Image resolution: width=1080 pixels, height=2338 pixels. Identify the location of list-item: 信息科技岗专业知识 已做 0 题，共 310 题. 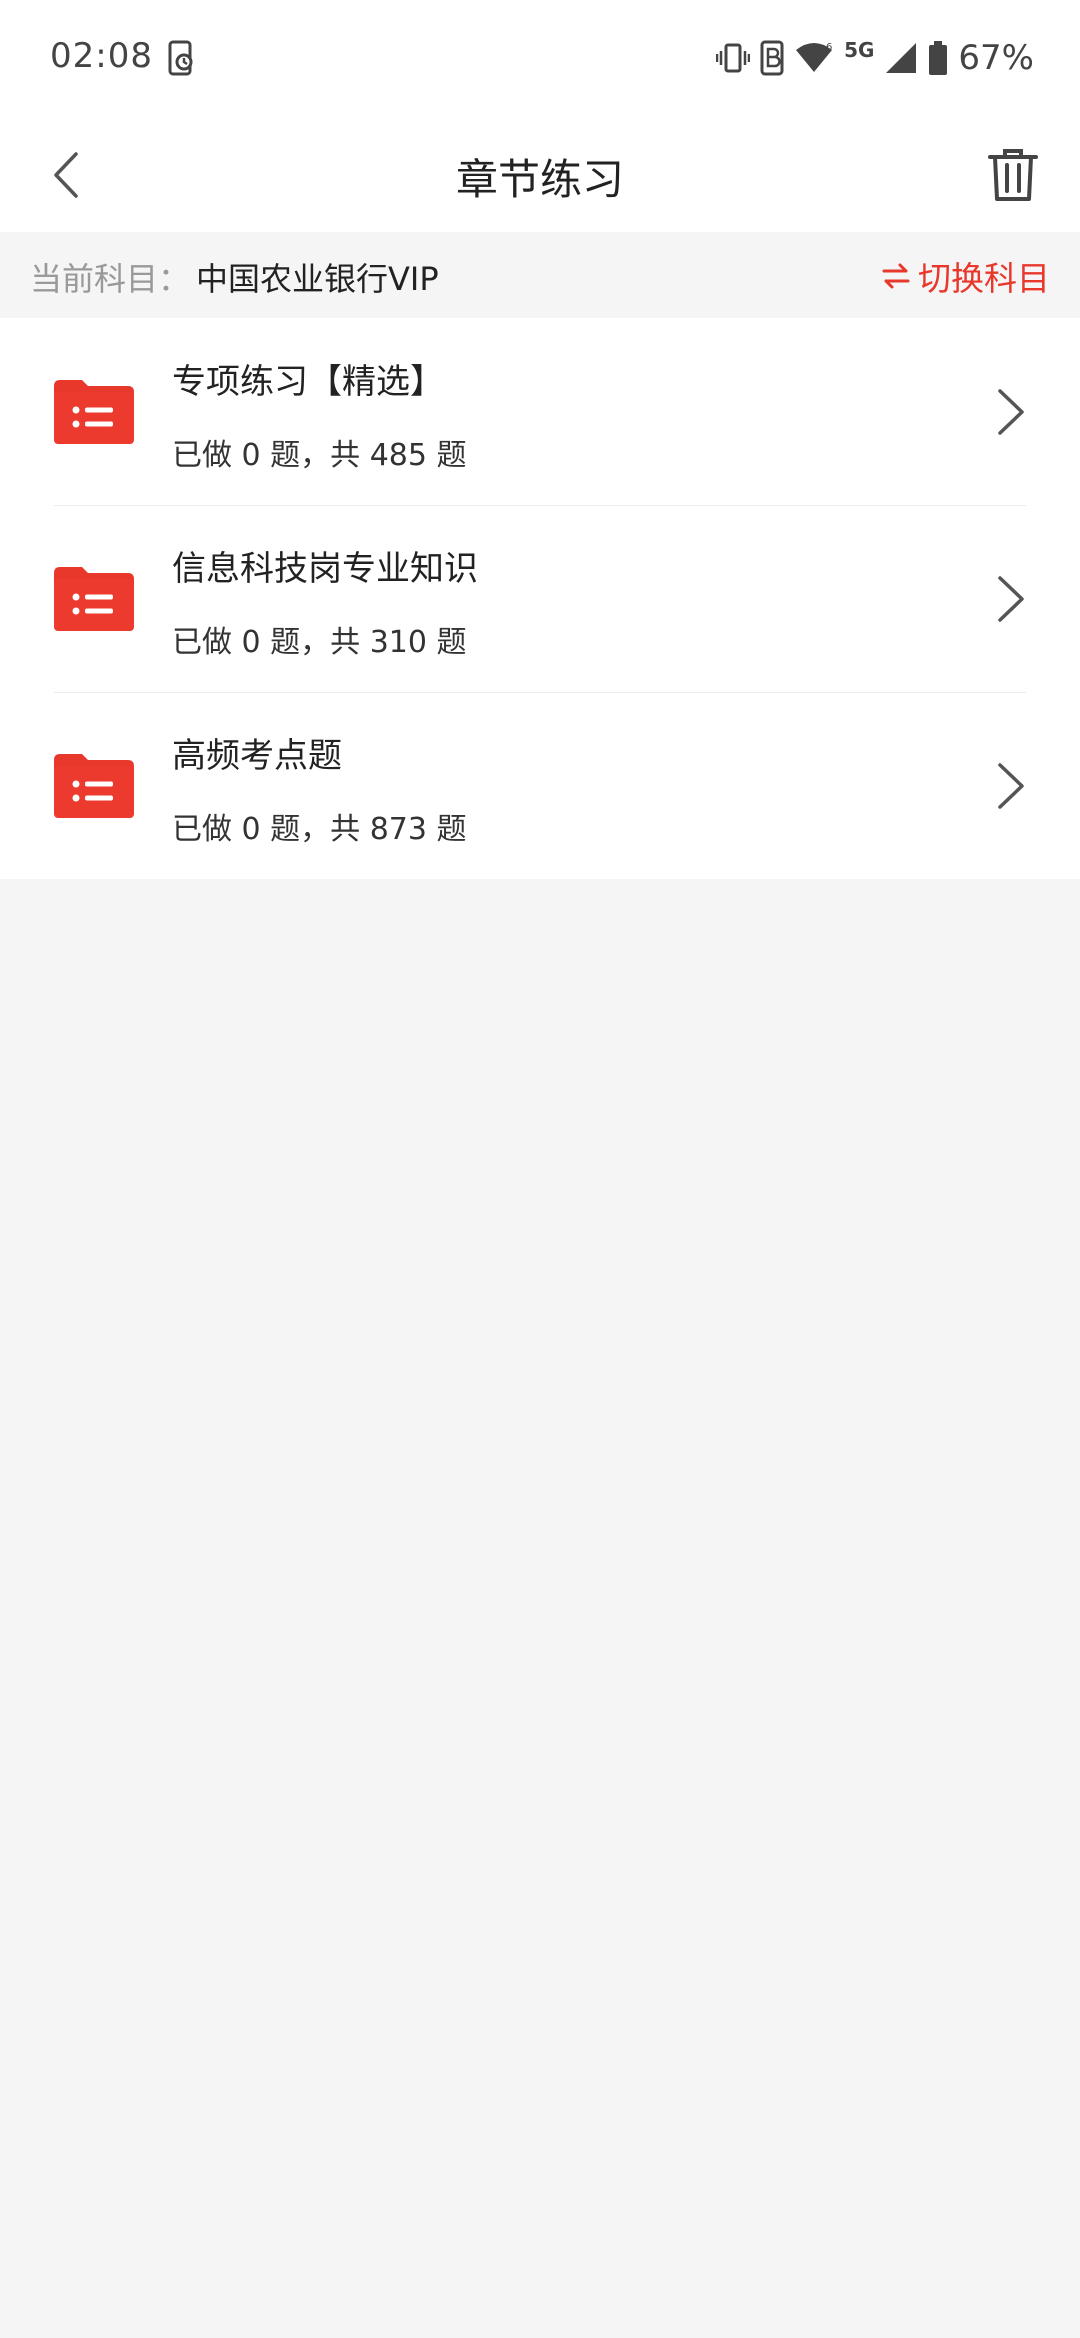
(540, 598).